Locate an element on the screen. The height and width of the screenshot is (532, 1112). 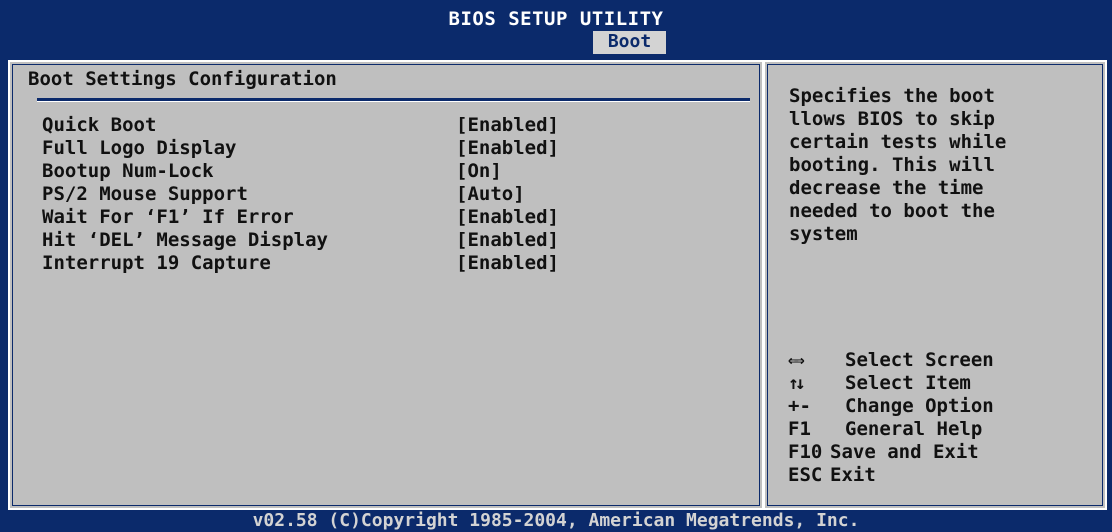
key-label: Exit is located at coordinates (853, 474).